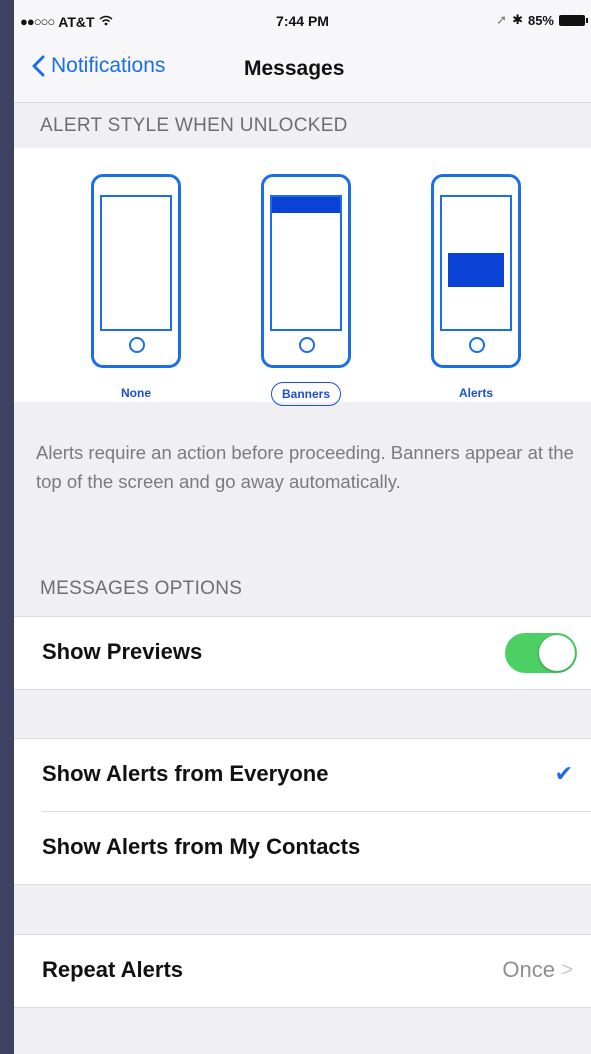 The image size is (591, 1054). I want to click on device-frame, so click(7, 527).